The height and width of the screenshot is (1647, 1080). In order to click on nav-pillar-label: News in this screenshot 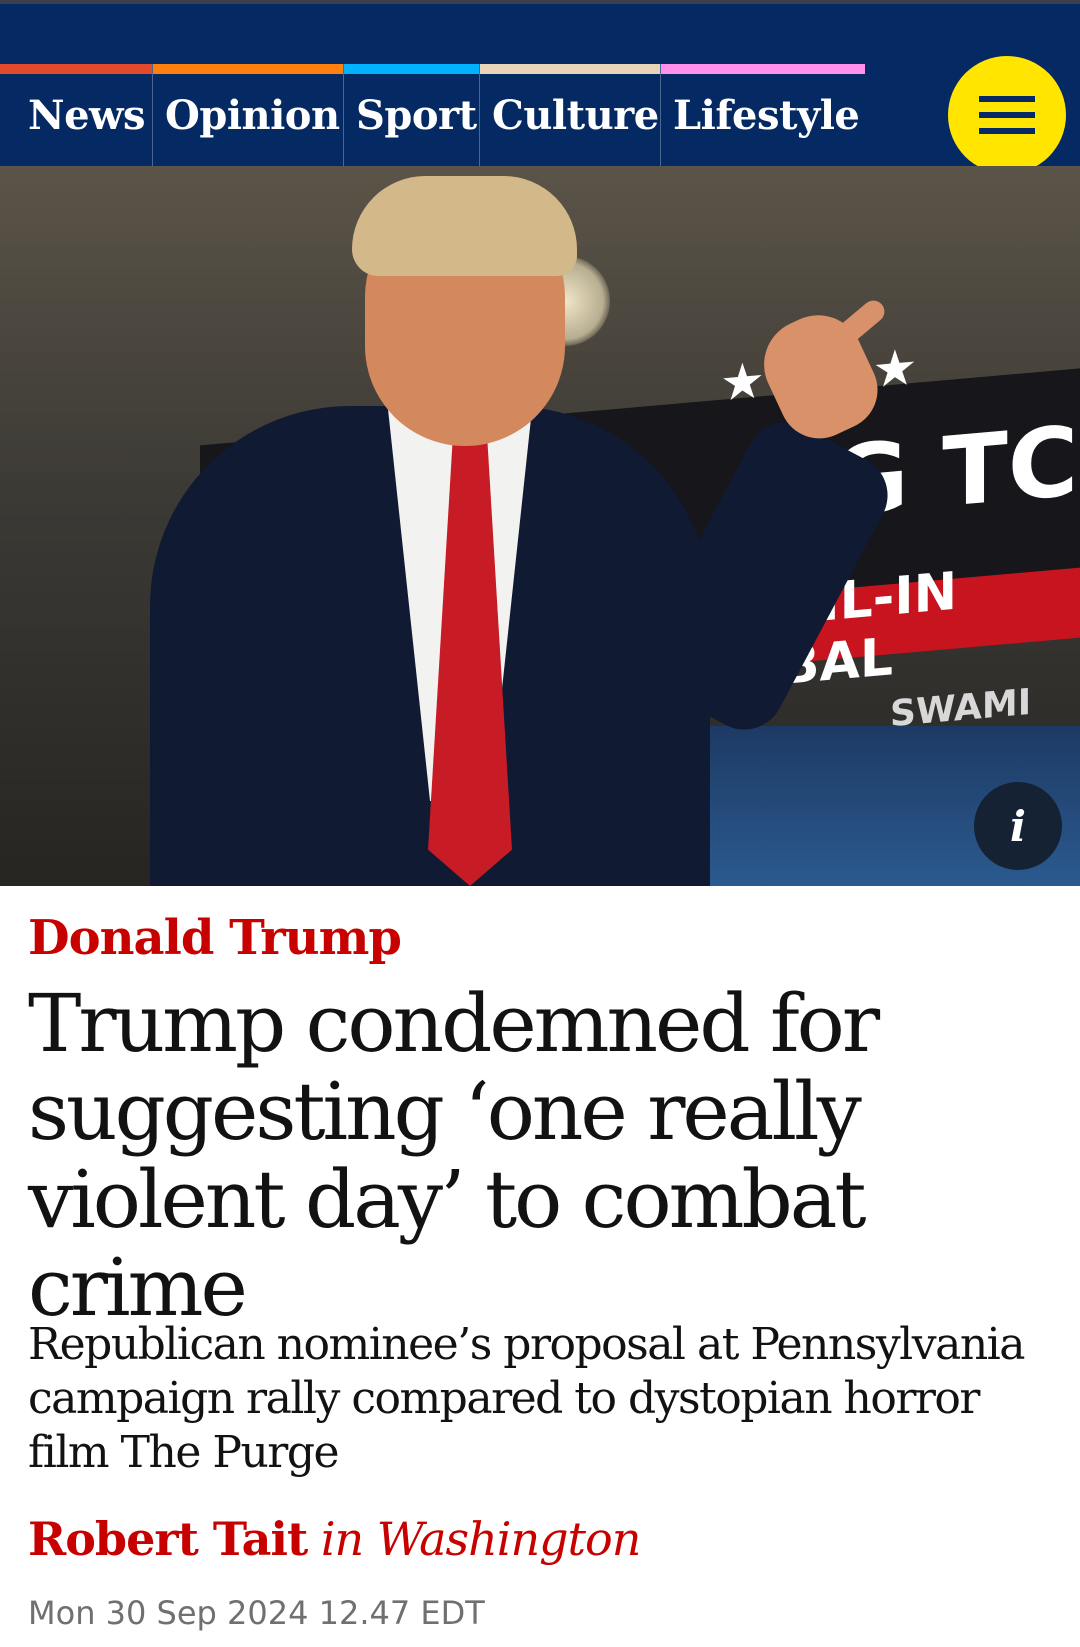, I will do `click(86, 115)`.